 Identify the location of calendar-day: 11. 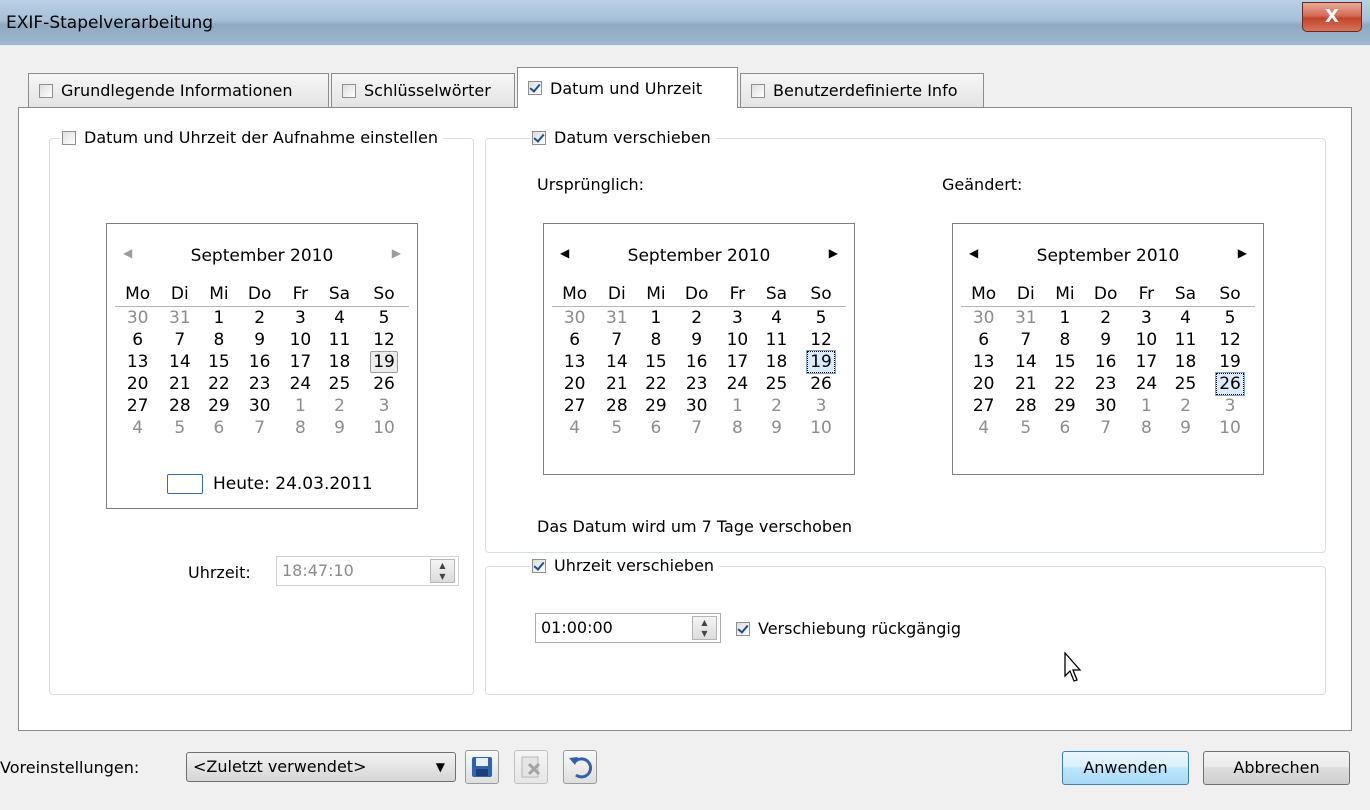
(339, 340).